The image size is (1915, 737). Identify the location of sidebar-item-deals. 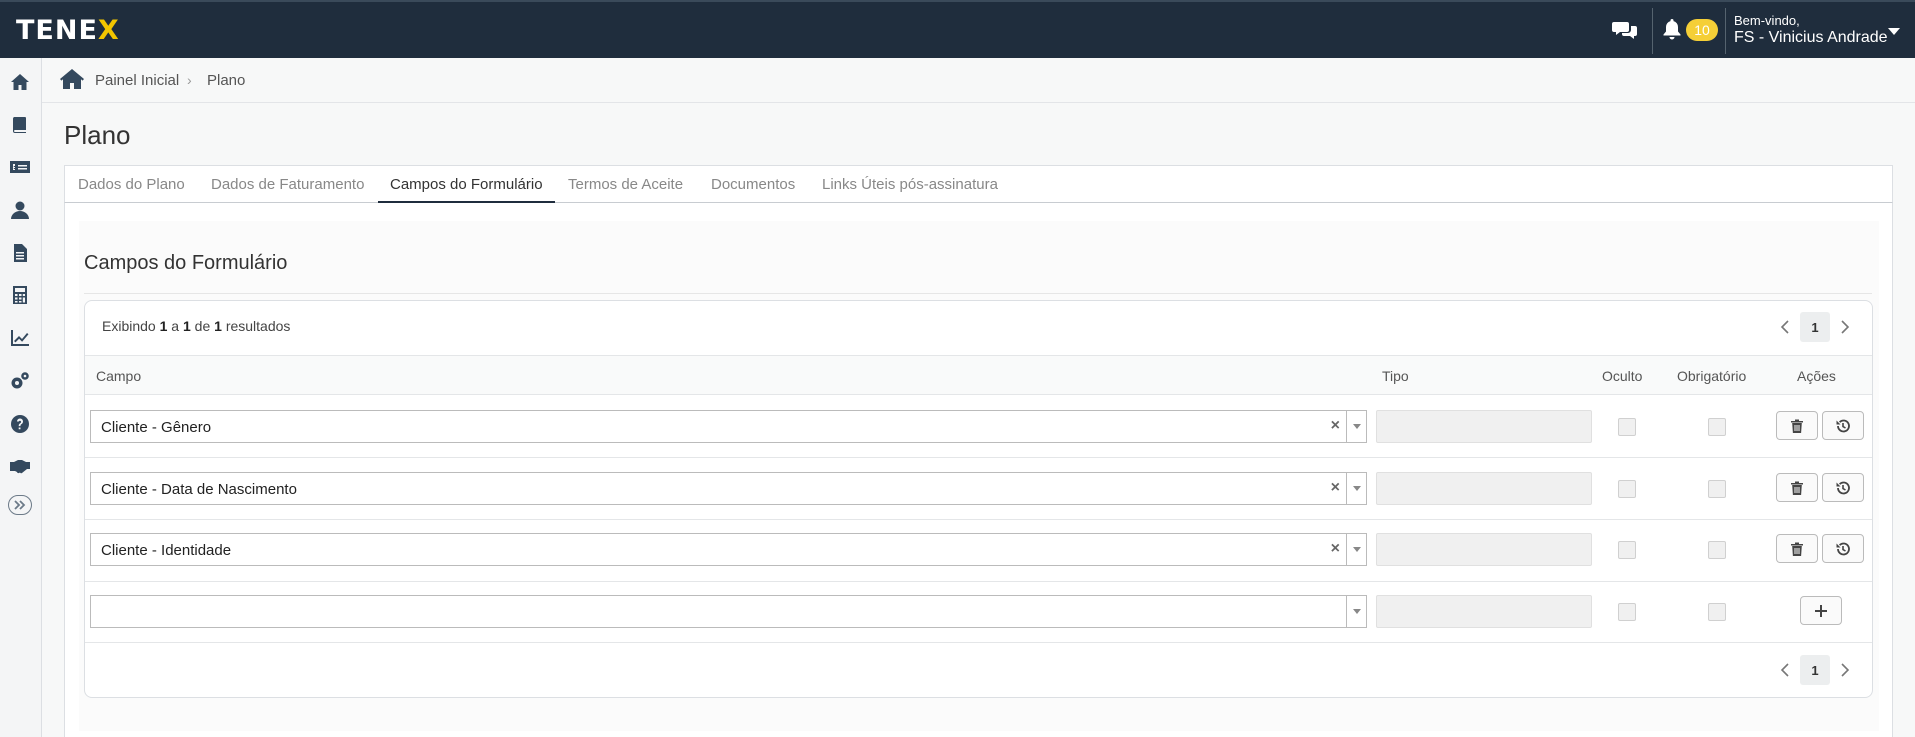
(20, 466).